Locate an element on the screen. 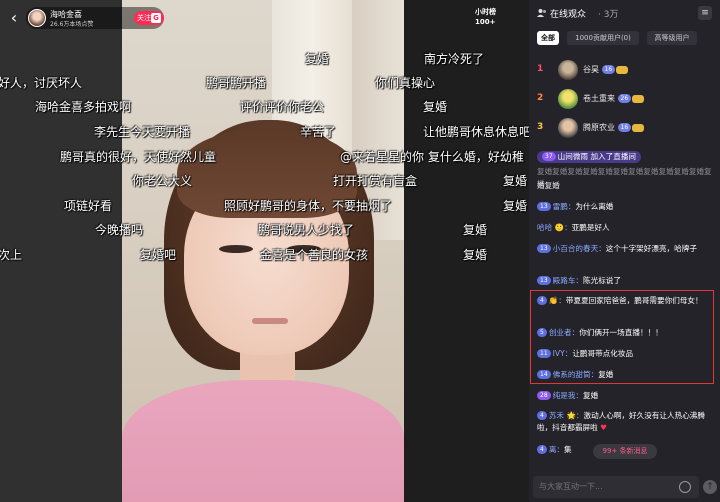 The image size is (720, 502). mouth is located at coordinates (270, 321).